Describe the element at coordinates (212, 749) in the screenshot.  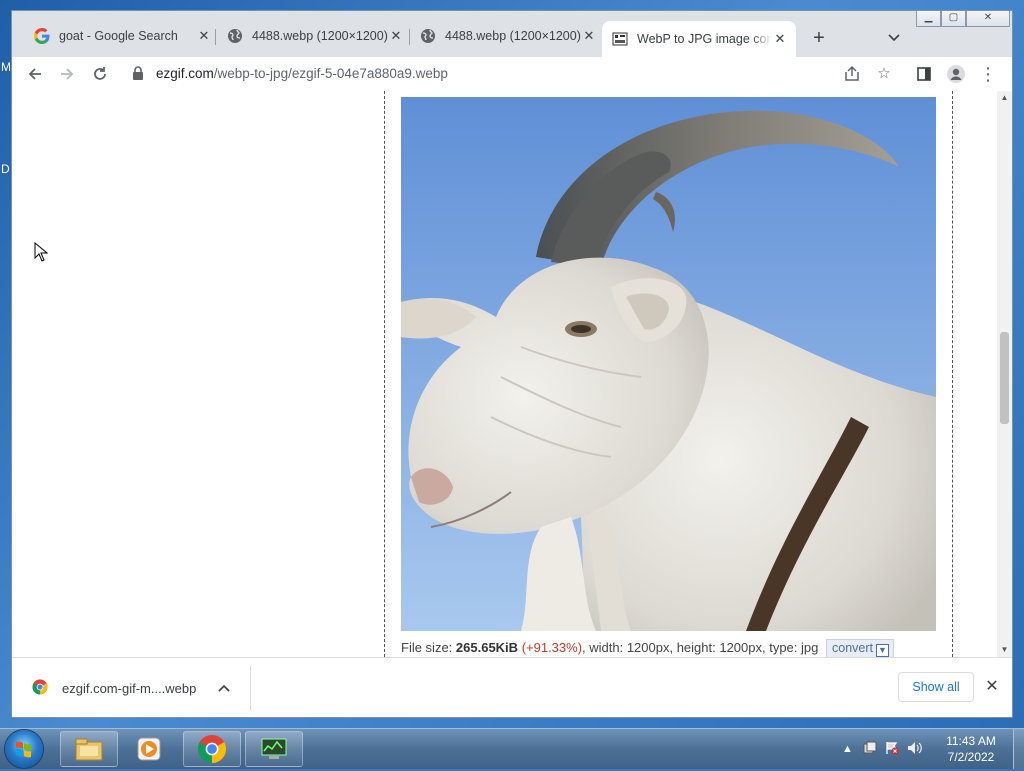
I see `chrome-taskbar-icon` at that location.